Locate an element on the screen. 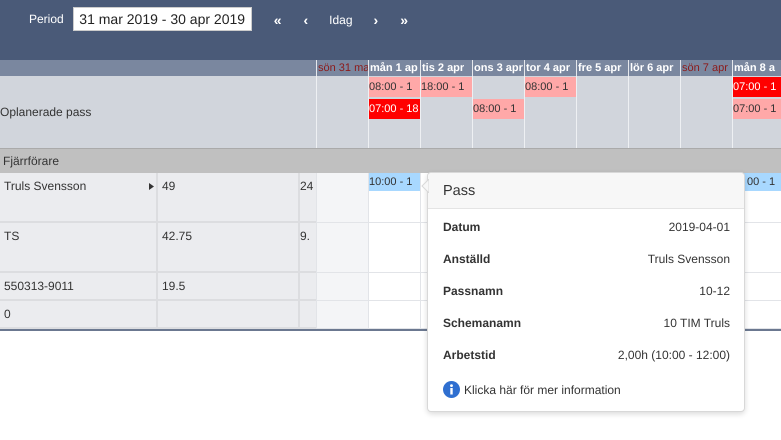 This screenshot has height=440, width=781. shift-block: 18:00 - 1 is located at coordinates (446, 87).